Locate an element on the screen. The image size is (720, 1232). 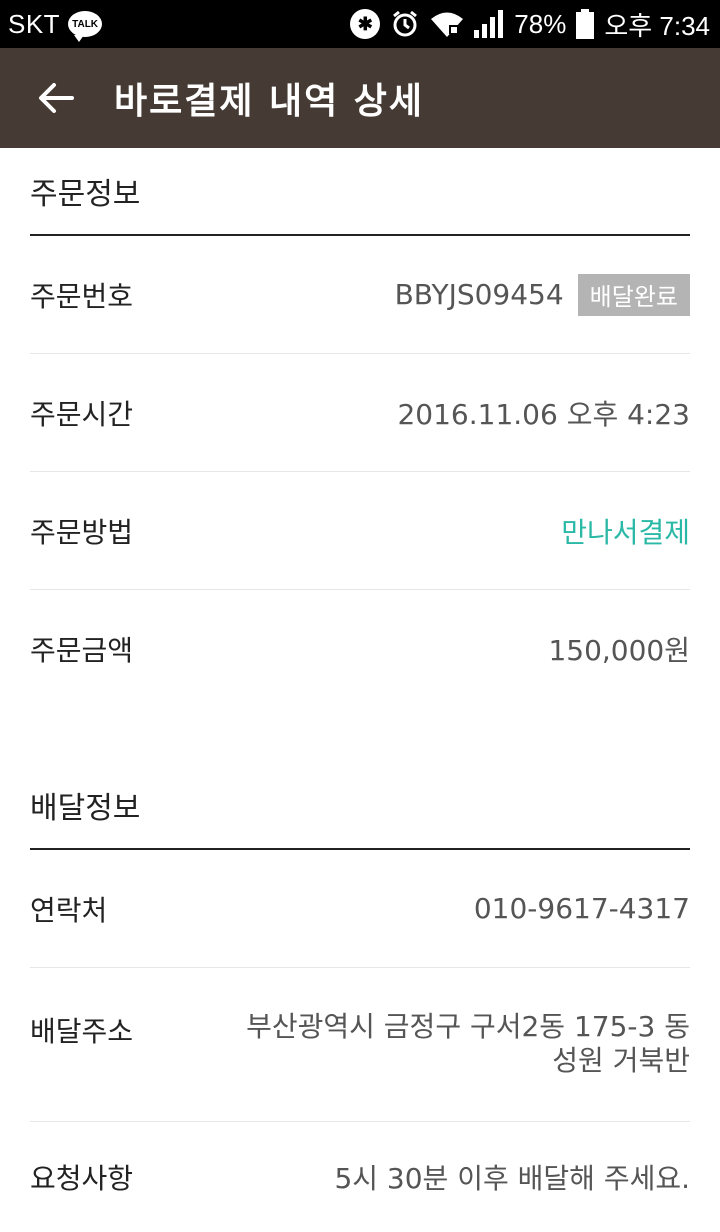
arrow-left-icon is located at coordinates (56, 98).